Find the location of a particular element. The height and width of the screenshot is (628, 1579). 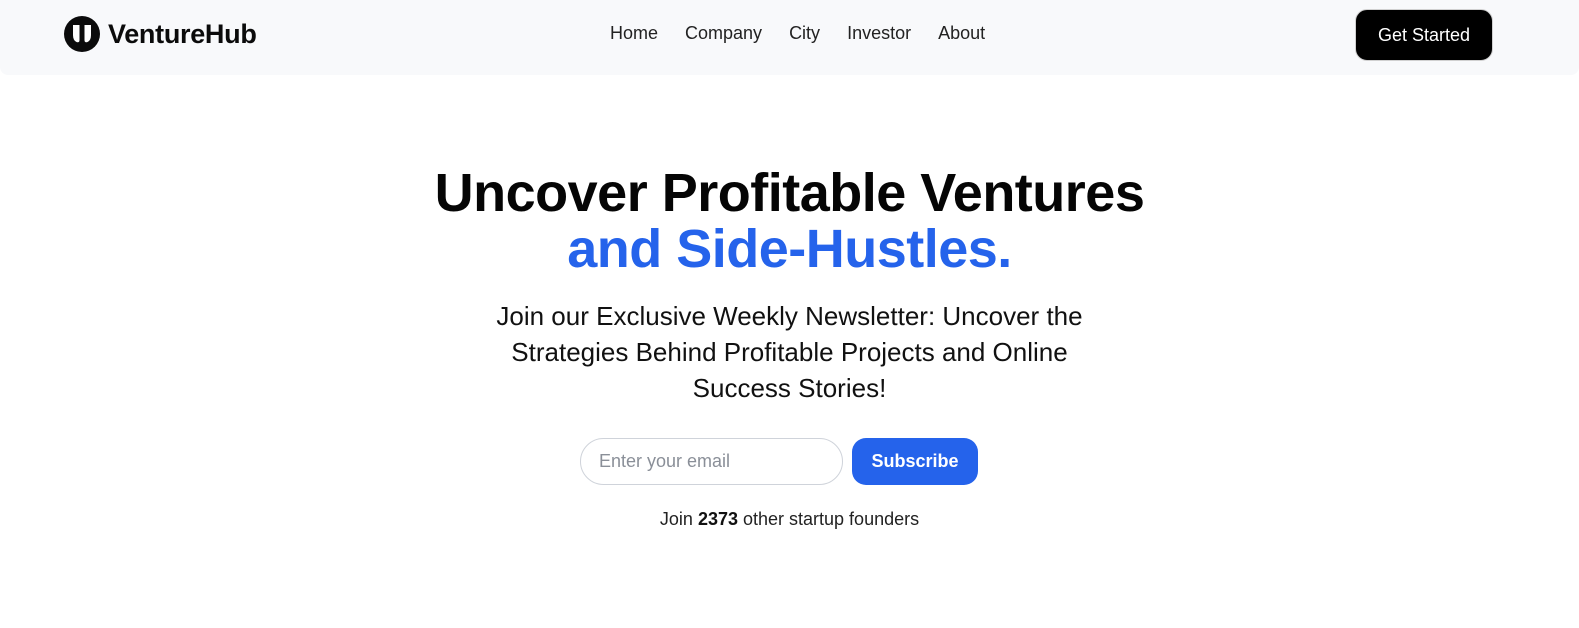

founder-count: 2373 is located at coordinates (717, 519).